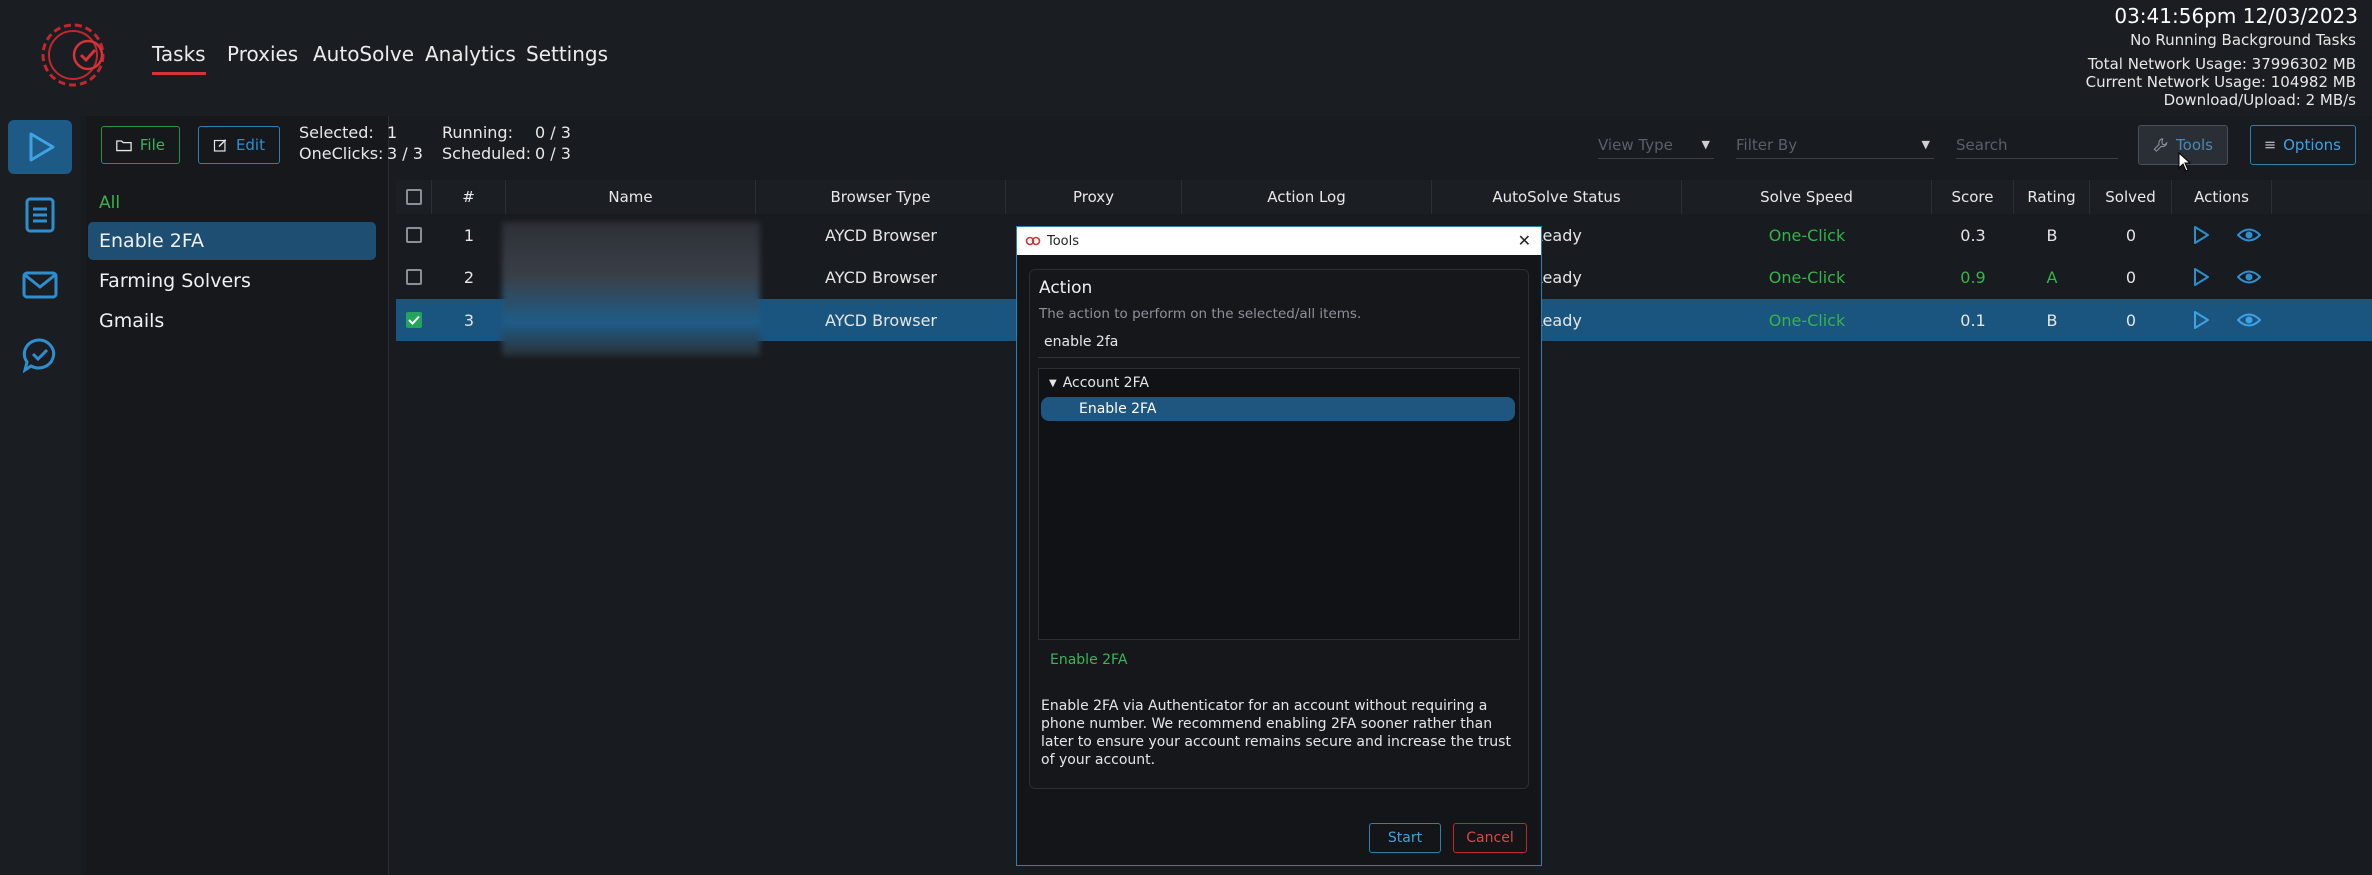 Image resolution: width=2372 pixels, height=875 pixels. Describe the element at coordinates (469, 277) in the screenshot. I see `row-number: 2` at that location.